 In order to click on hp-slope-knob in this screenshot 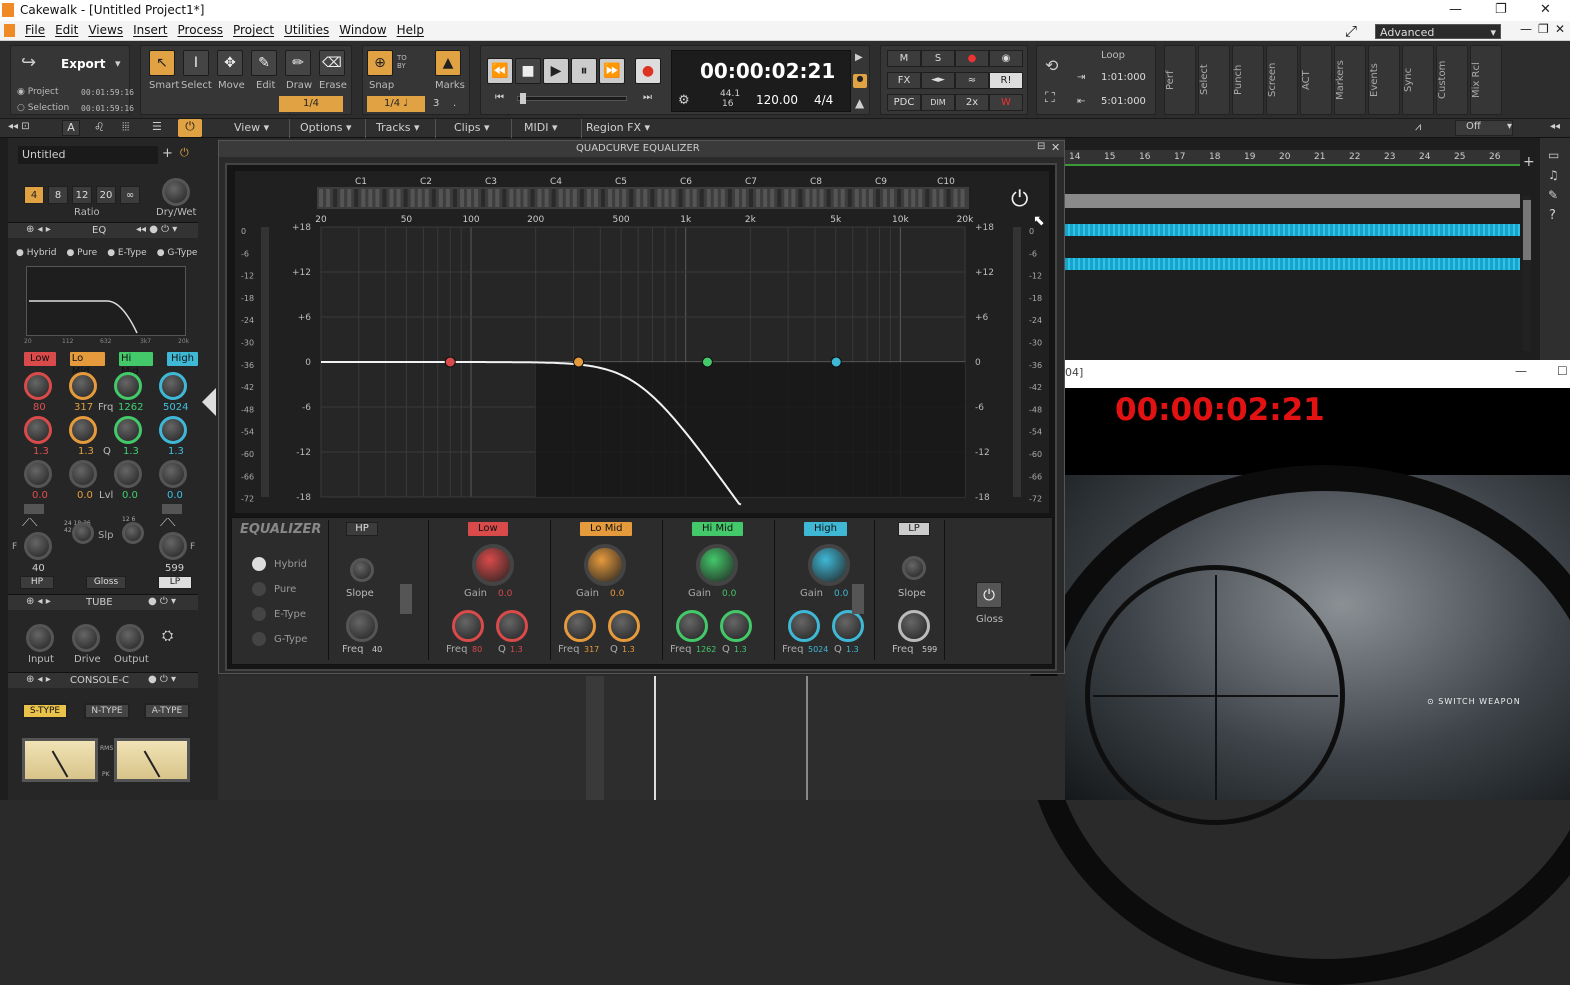, I will do `click(83, 533)`.